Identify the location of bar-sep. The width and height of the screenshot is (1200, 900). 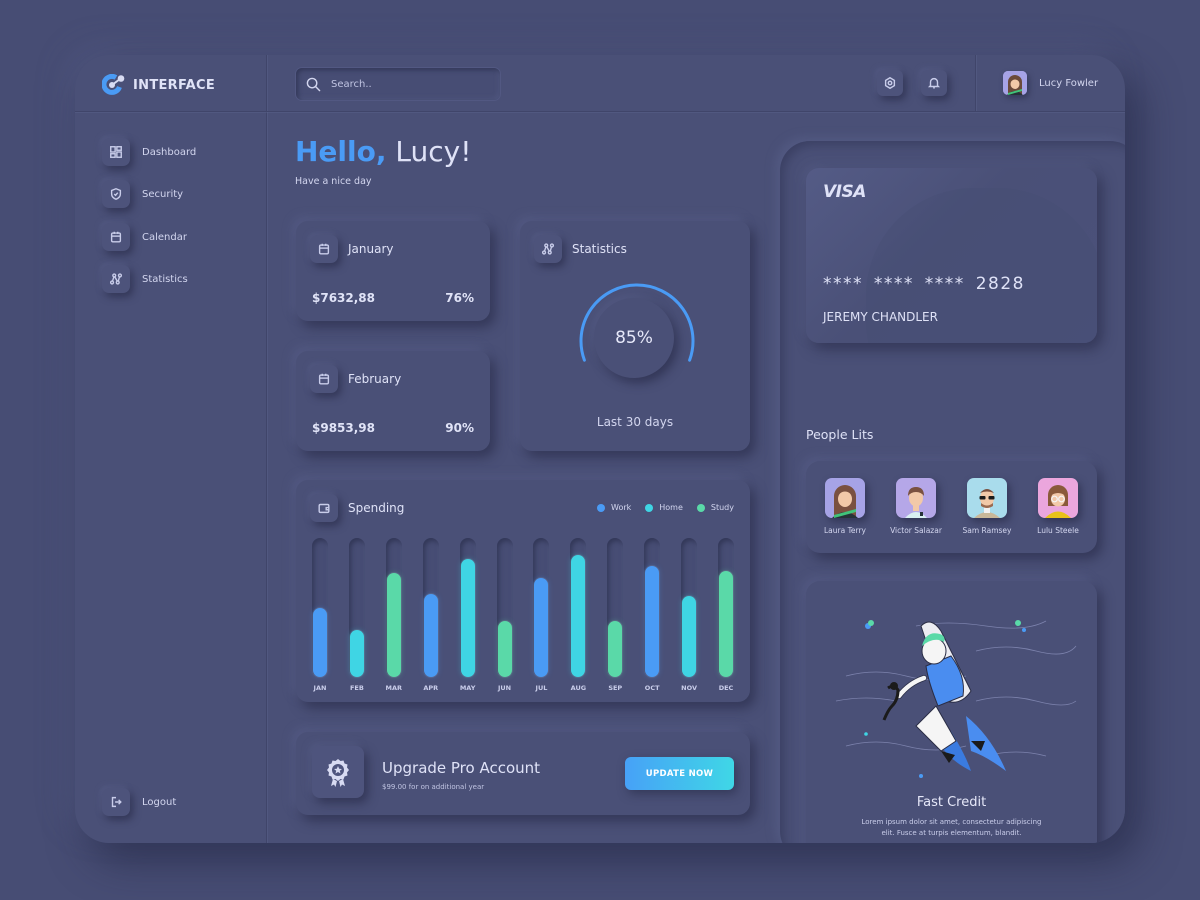
(615, 649).